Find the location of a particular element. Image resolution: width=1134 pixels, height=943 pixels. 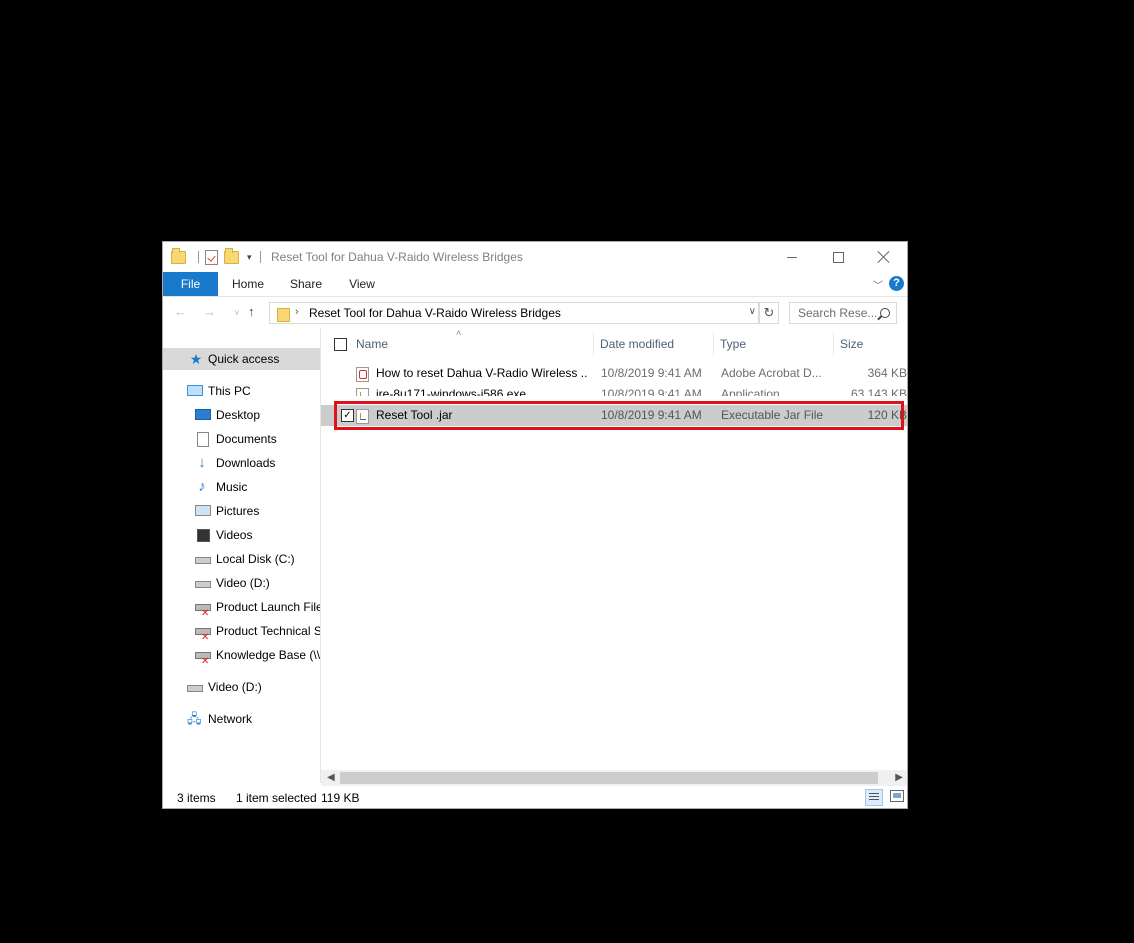

star-icon: ★ is located at coordinates (196, 359).